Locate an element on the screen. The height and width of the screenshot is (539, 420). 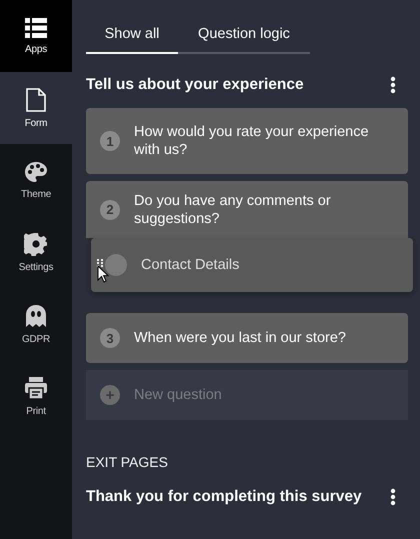
tab: Question logic is located at coordinates (244, 38).